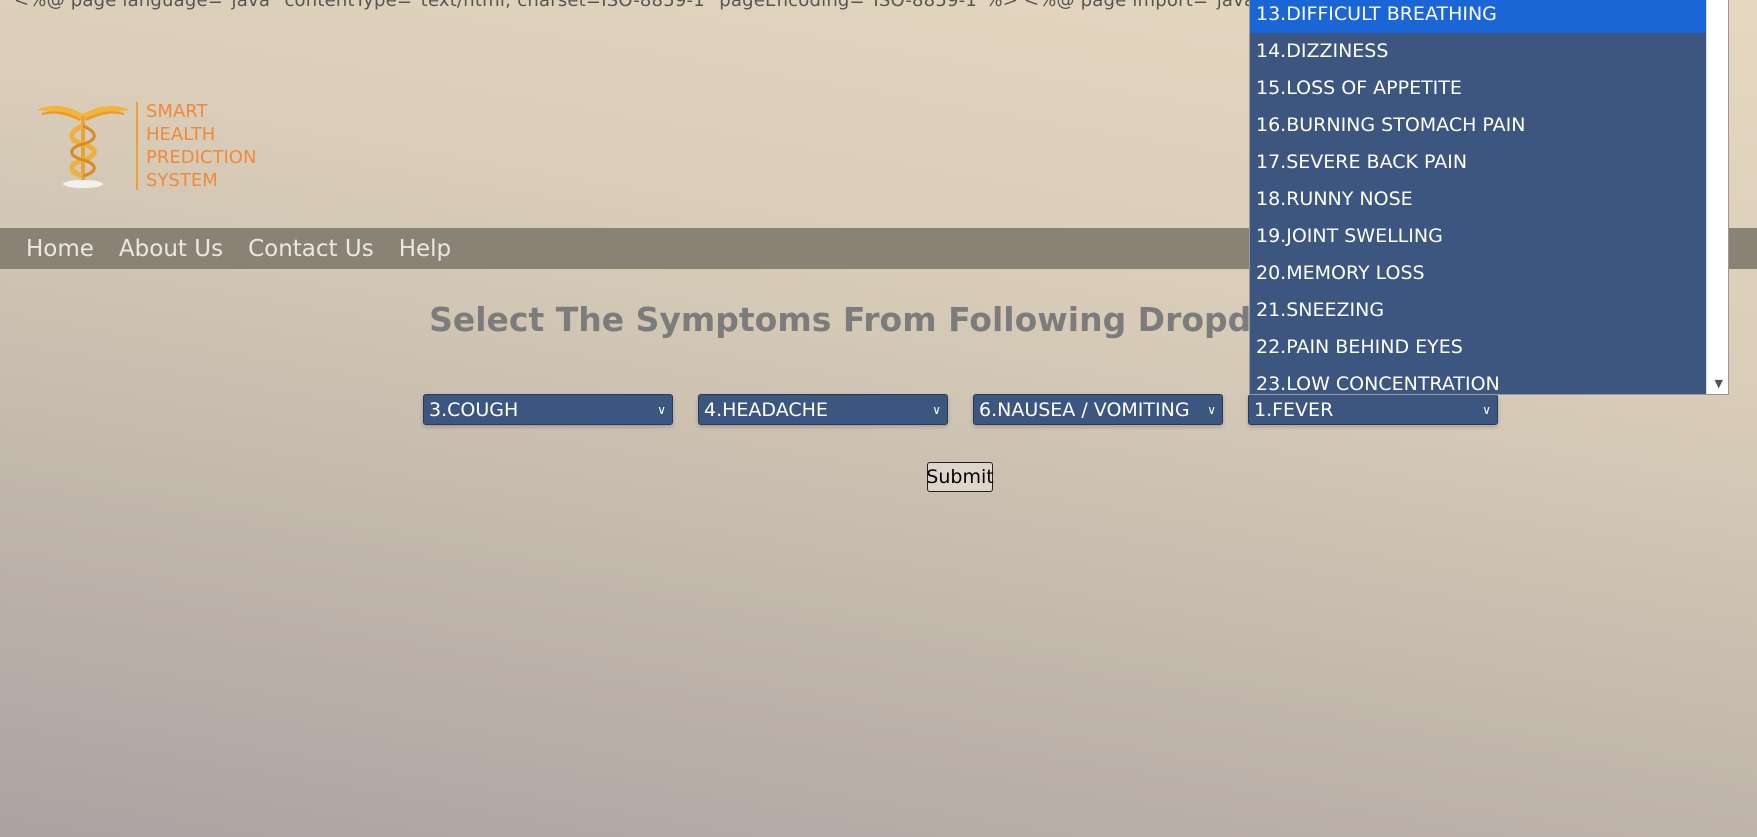 Image resolution: width=1757 pixels, height=837 pixels. What do you see at coordinates (1482, 162) in the screenshot?
I see `dropdown-option: 17.SEVERE BACK PAIN` at bounding box center [1482, 162].